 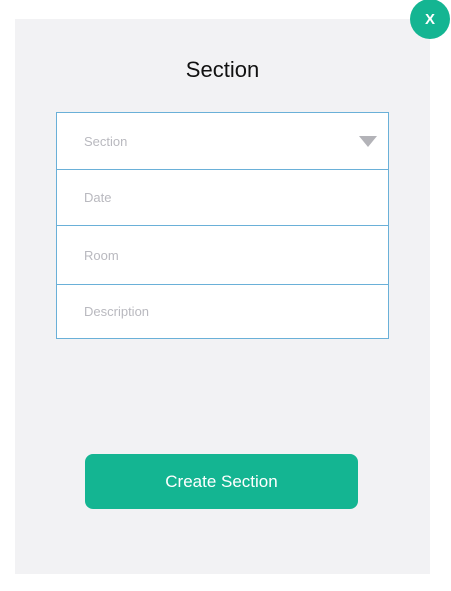 What do you see at coordinates (222, 255) in the screenshot?
I see `room-field: Room` at bounding box center [222, 255].